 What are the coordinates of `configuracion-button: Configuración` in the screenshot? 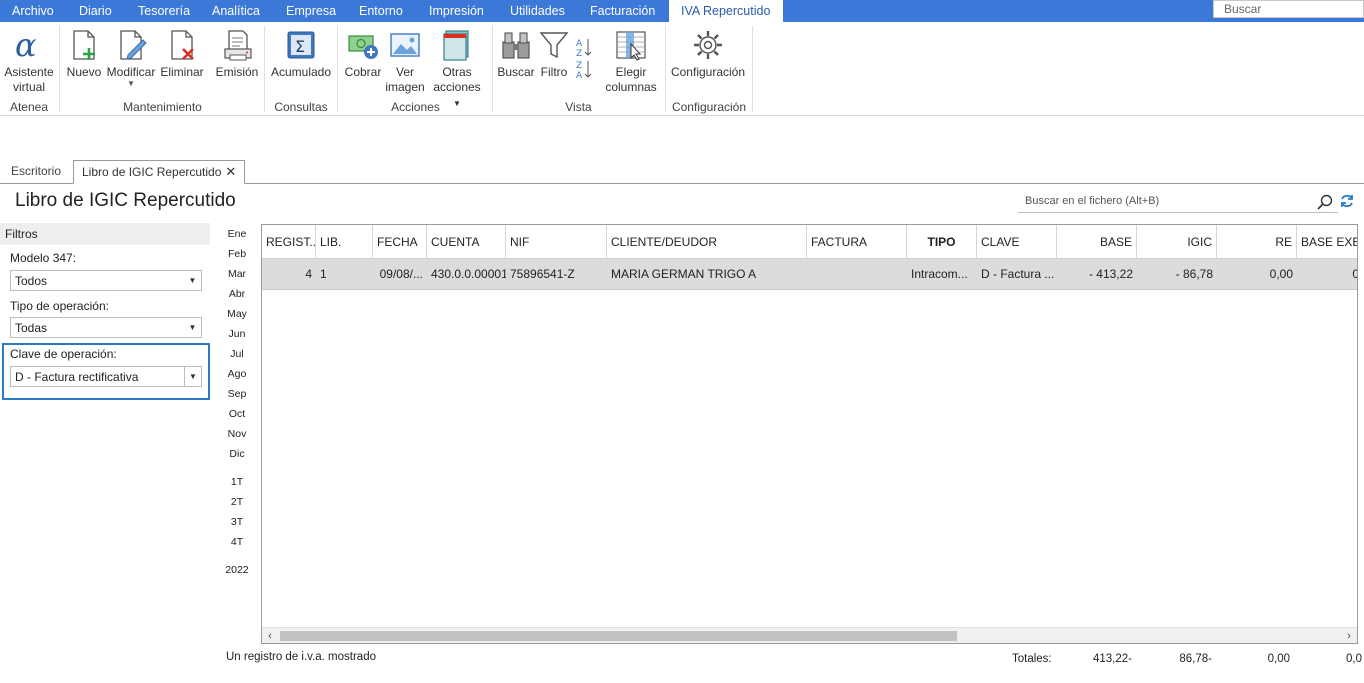 It's located at (708, 54).